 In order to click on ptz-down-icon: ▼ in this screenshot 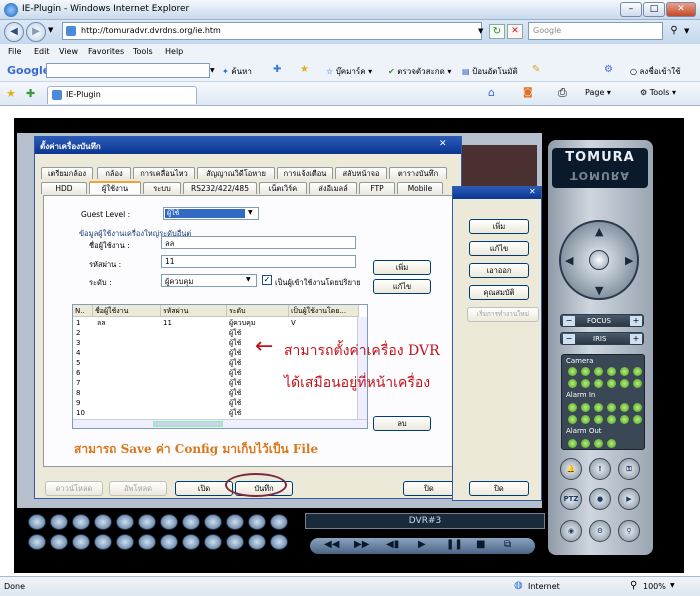, I will do `click(599, 290)`.